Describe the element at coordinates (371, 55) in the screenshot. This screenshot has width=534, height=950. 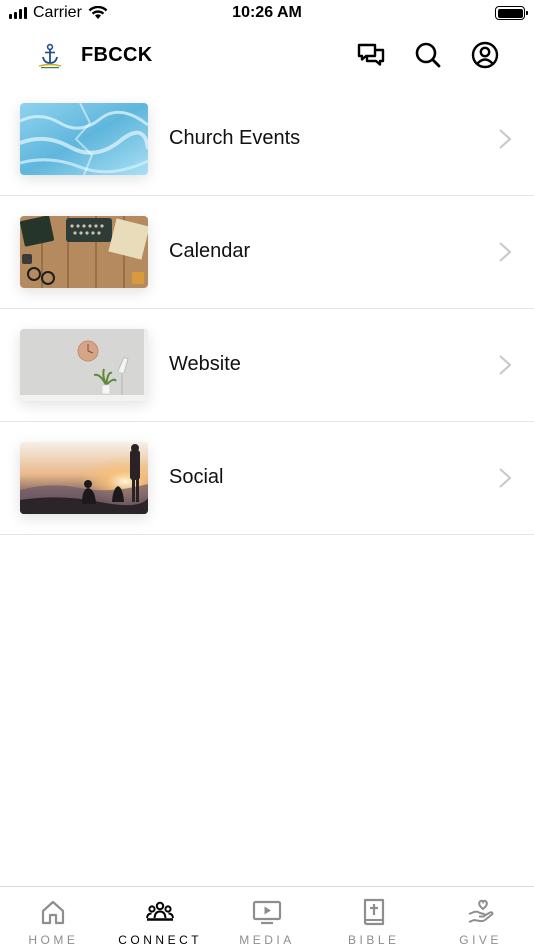
I see `chat-icon` at that location.